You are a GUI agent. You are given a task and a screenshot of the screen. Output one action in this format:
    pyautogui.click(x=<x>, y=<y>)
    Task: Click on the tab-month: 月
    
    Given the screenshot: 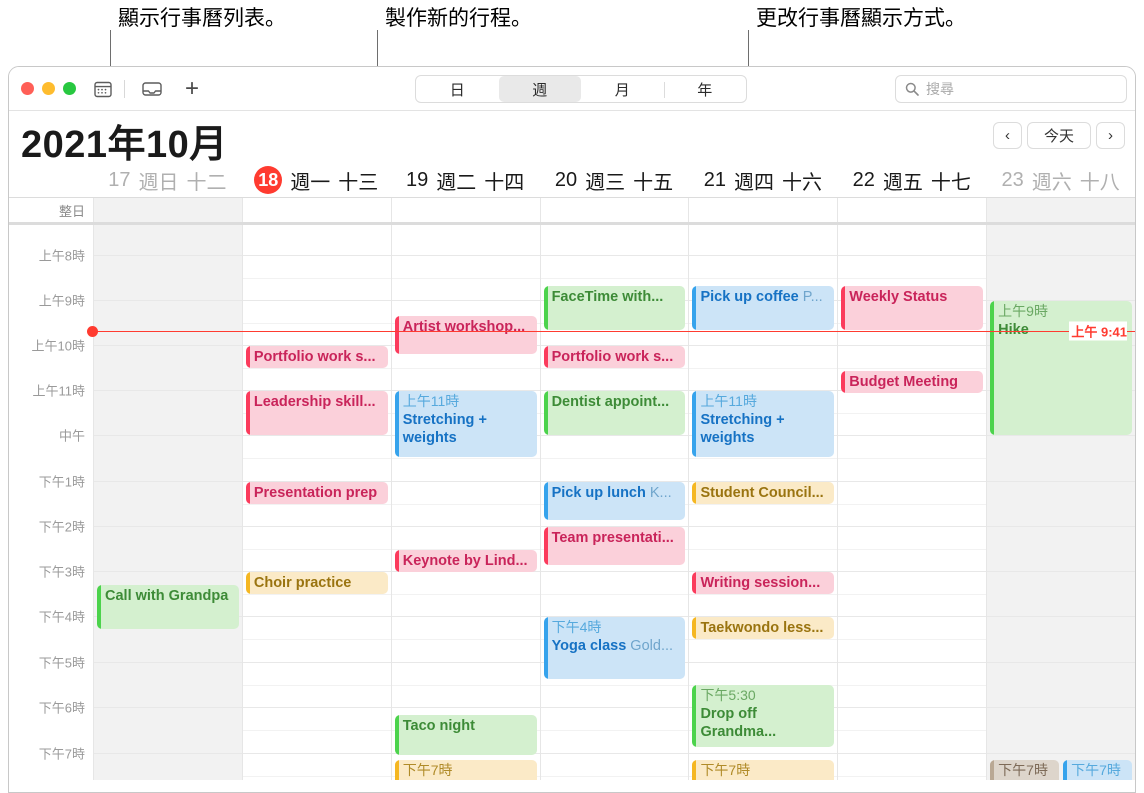 What is the action you would take?
    pyautogui.click(x=622, y=89)
    